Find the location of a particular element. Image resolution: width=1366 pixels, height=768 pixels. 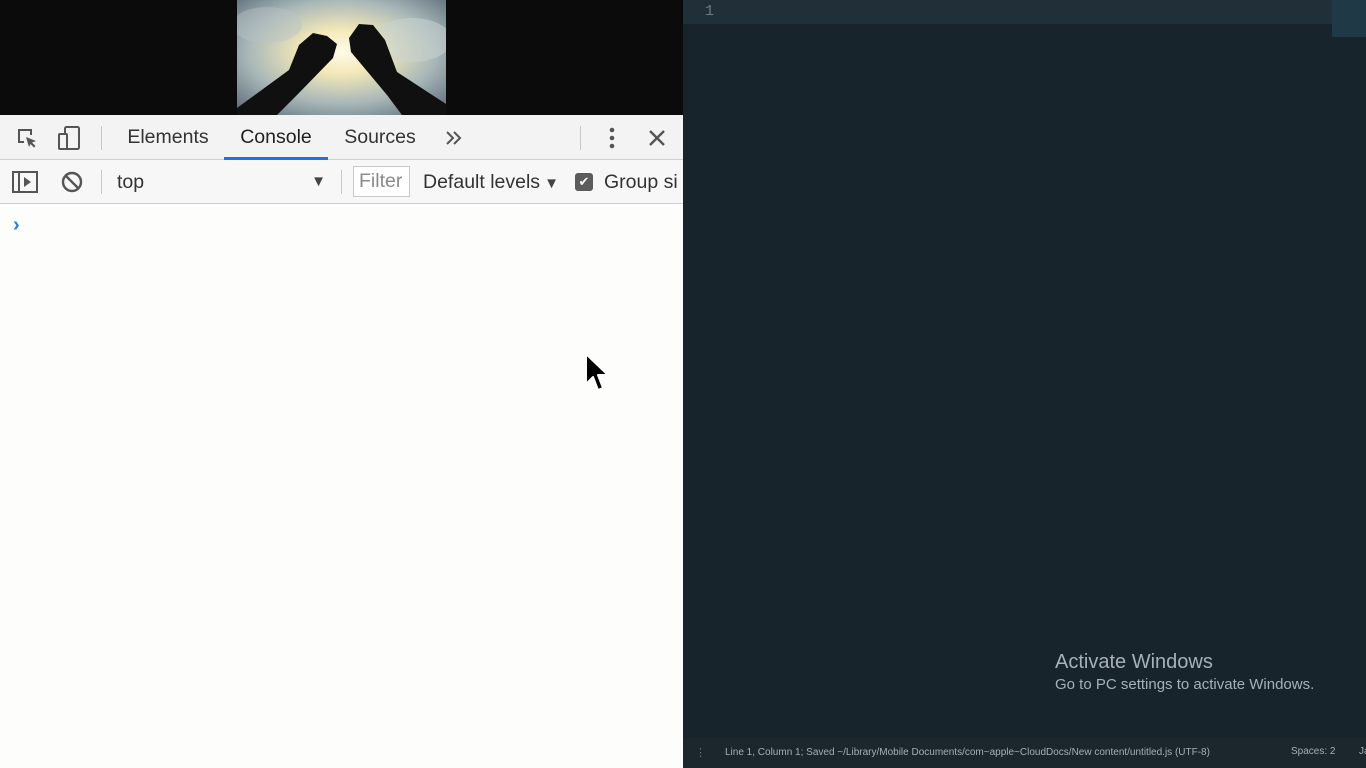

close-icon is located at coordinates (657, 138).